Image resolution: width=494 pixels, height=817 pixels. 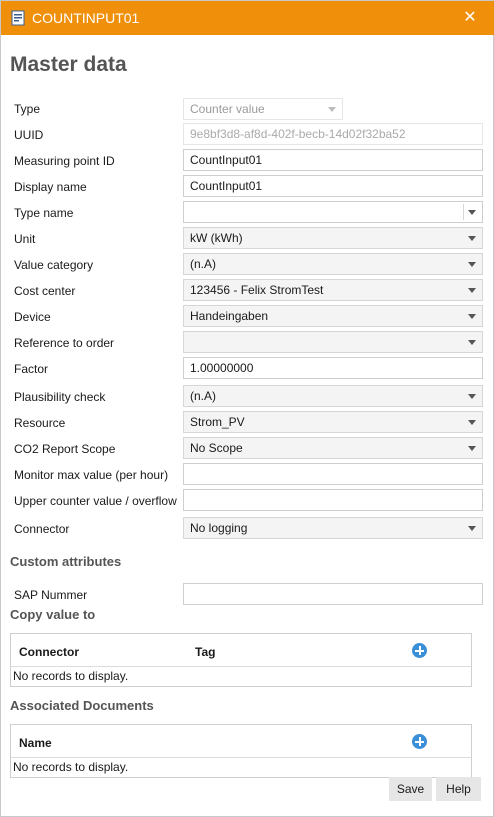 I want to click on plausibility-check-label: Plausibility check, so click(x=60, y=397).